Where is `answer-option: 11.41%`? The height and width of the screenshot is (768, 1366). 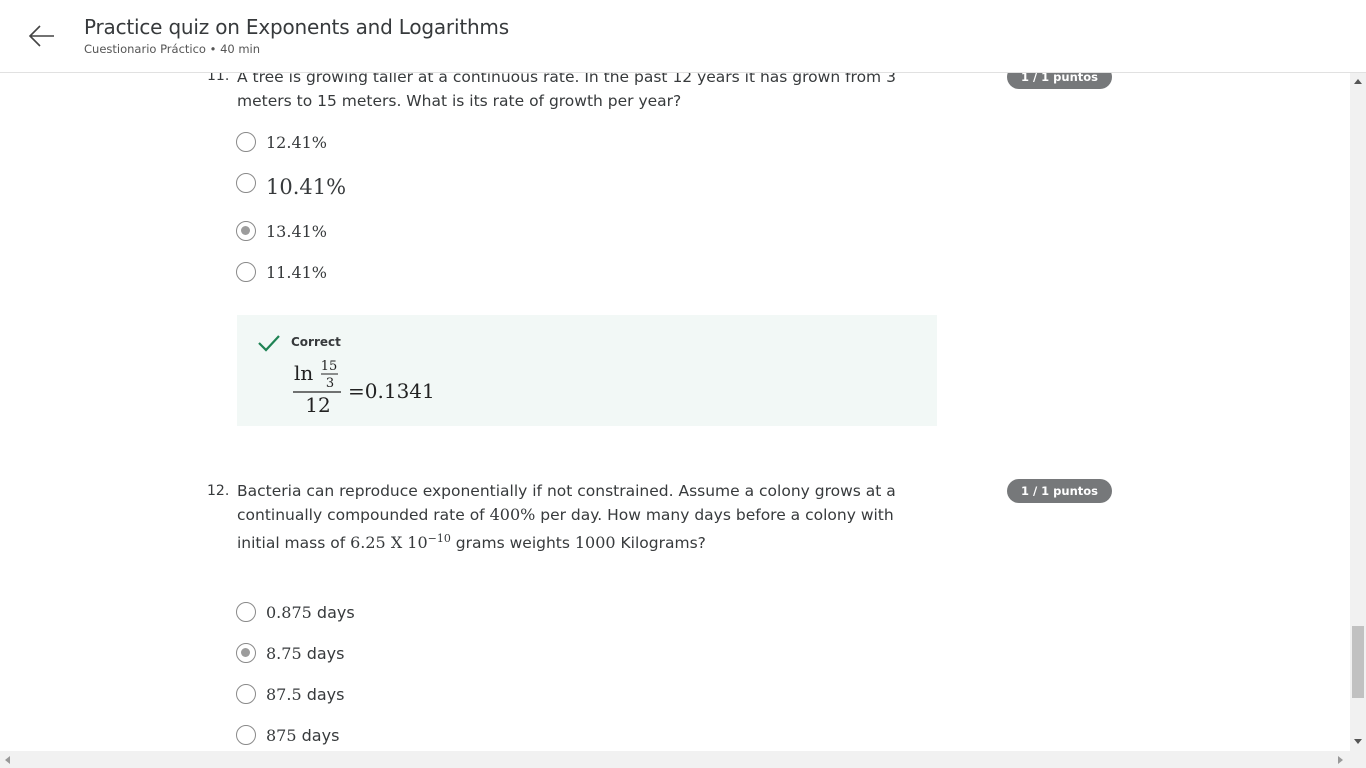
answer-option: 11.41% is located at coordinates (281, 272).